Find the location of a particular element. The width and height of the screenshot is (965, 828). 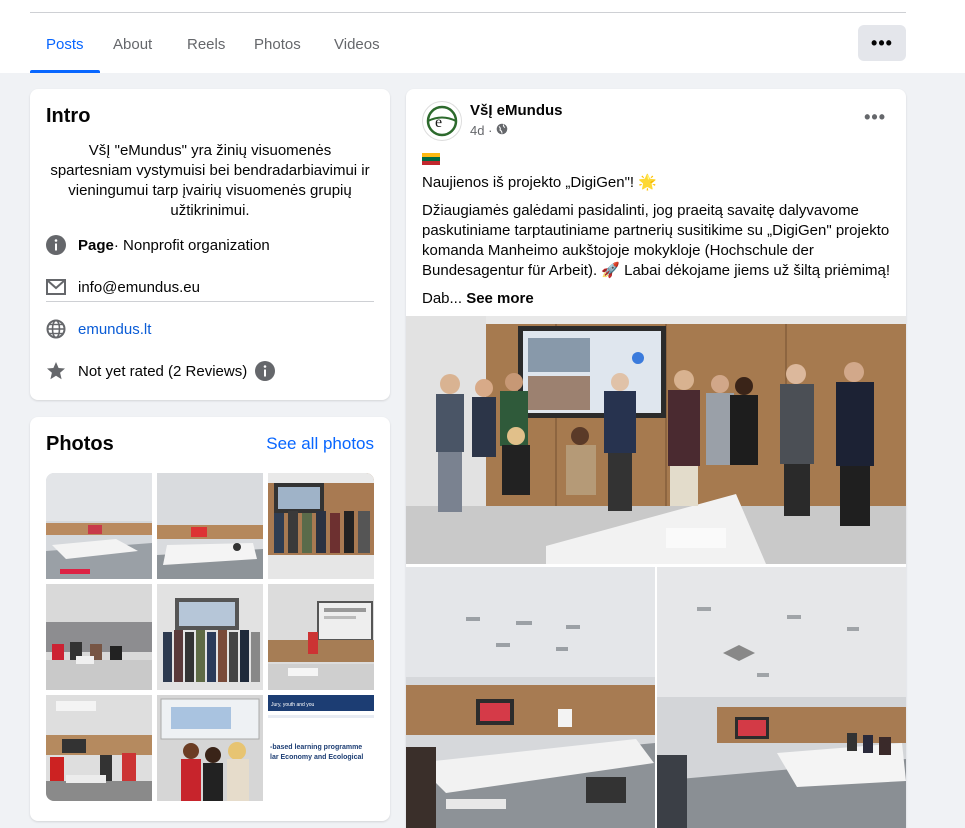

email-text: info@emundus.eu is located at coordinates (139, 287).